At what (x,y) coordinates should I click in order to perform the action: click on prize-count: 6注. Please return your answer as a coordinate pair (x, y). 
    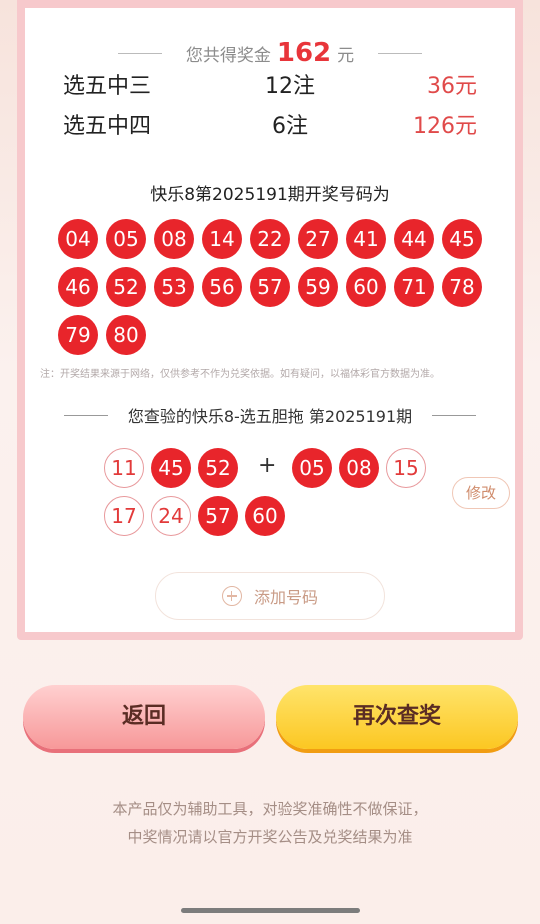
    Looking at the image, I should click on (290, 126).